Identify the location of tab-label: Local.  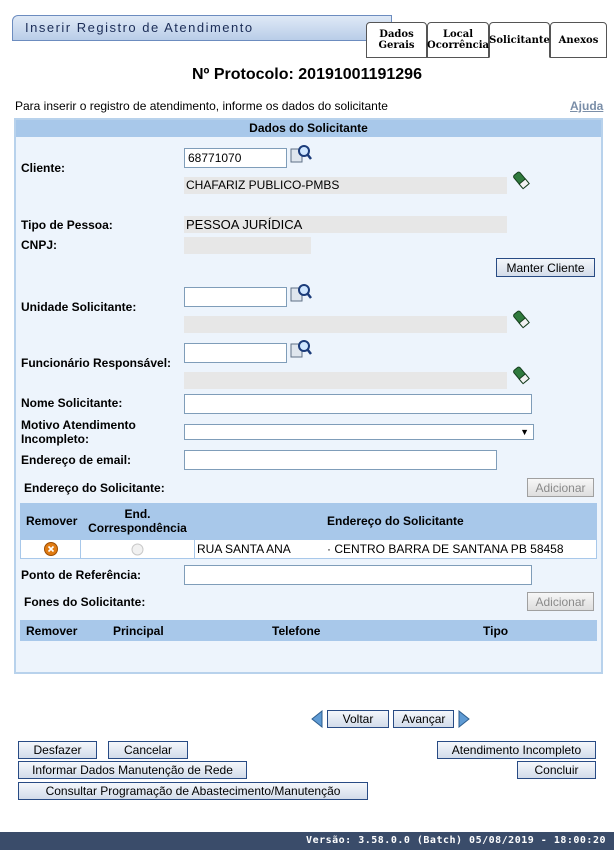
(458, 34).